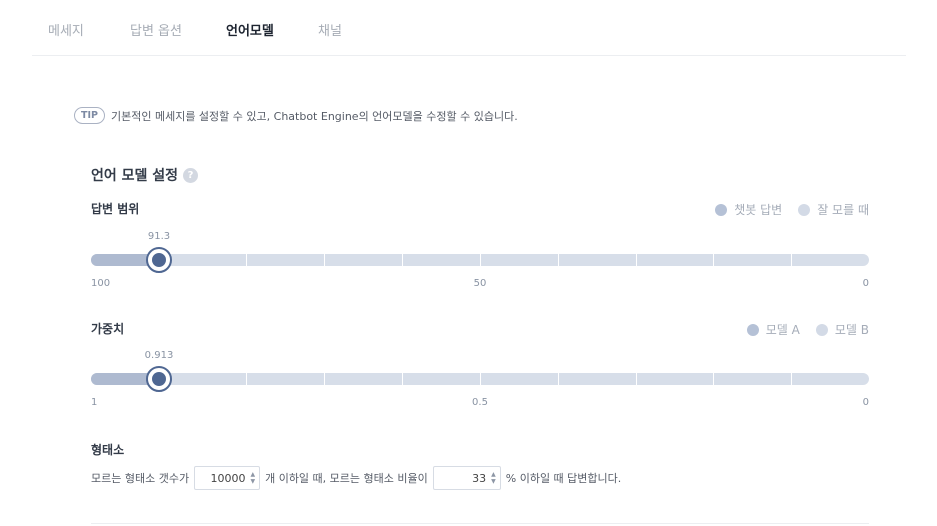 Image resolution: width=937 pixels, height=526 pixels. What do you see at coordinates (94, 402) in the screenshot?
I see `scale-label-left: 1` at bounding box center [94, 402].